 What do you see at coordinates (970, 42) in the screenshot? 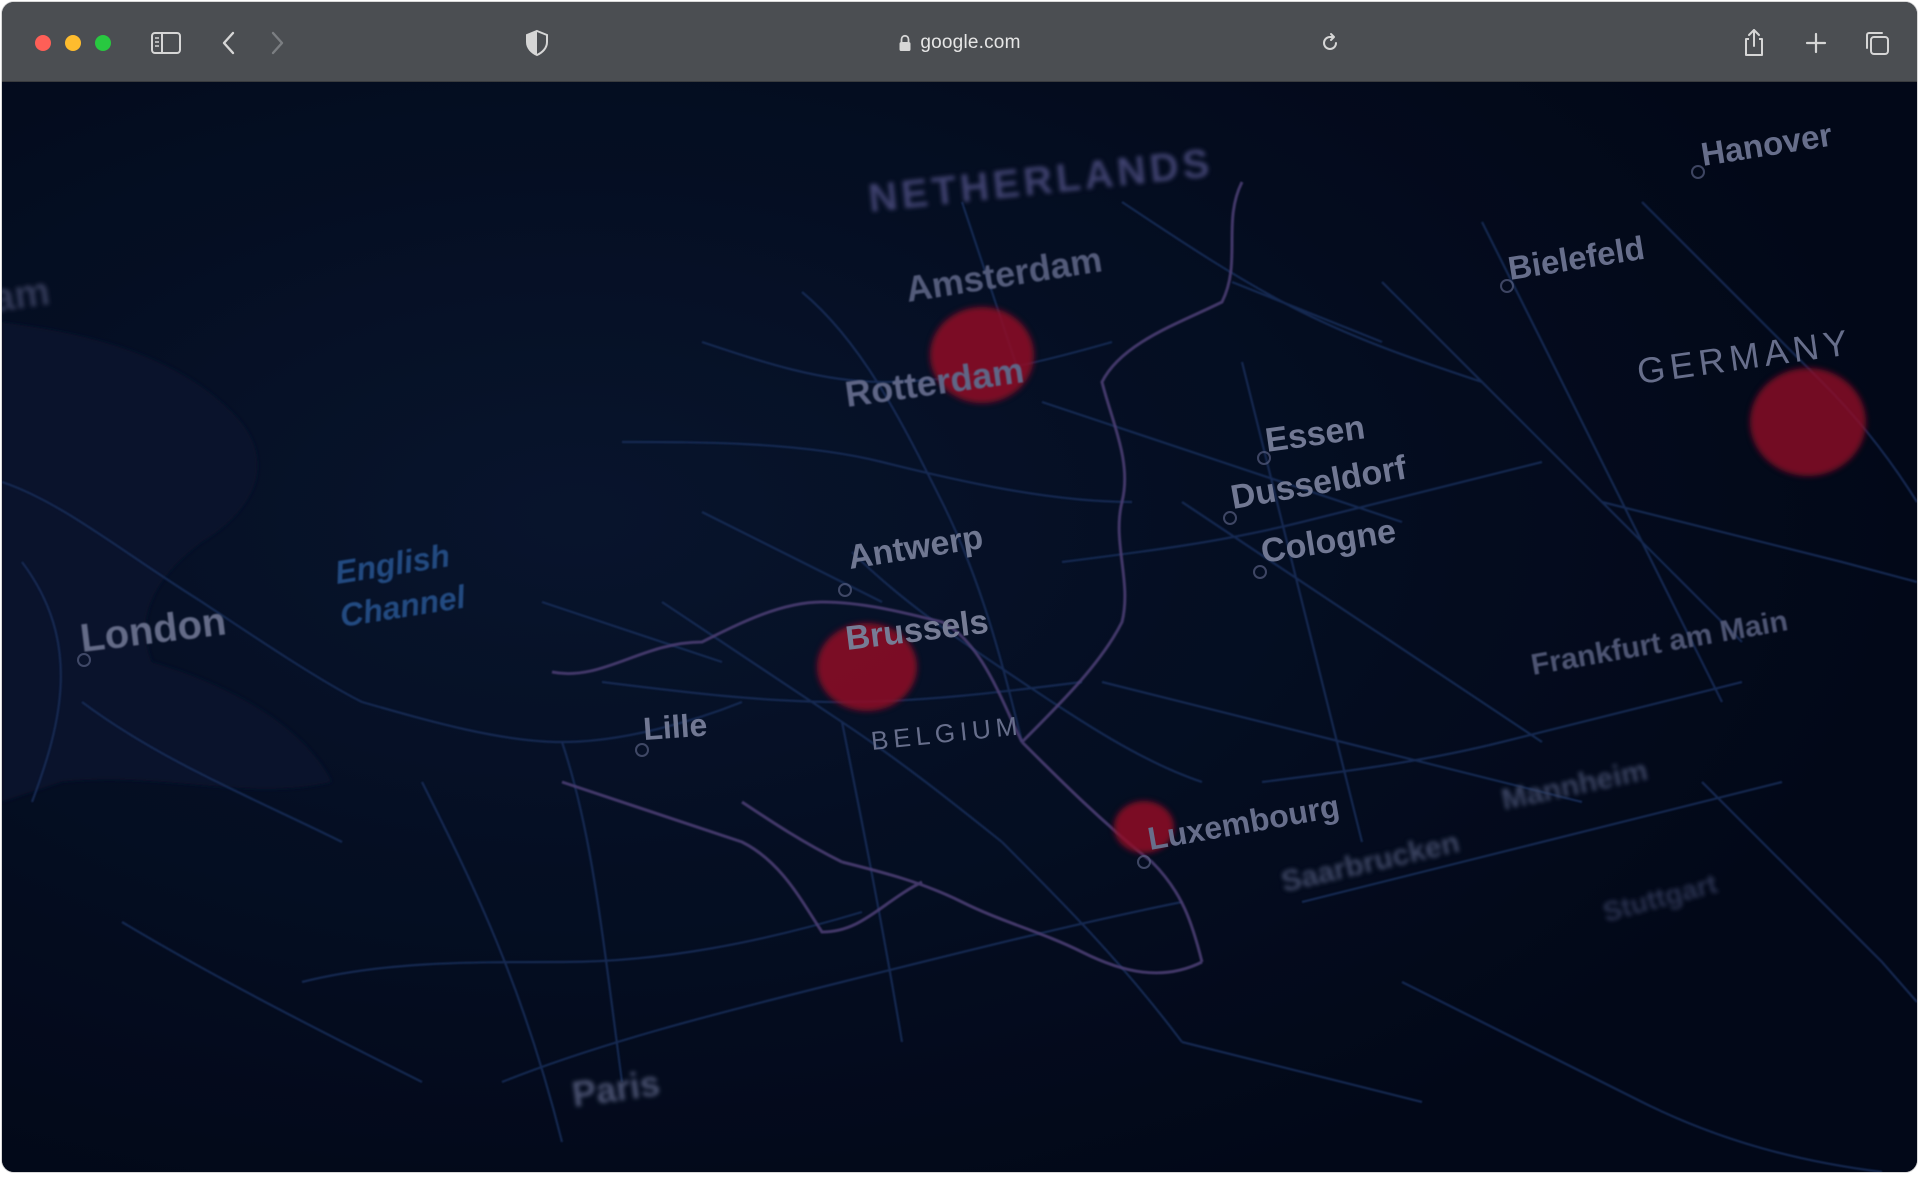
I see `url-text: google.com` at bounding box center [970, 42].